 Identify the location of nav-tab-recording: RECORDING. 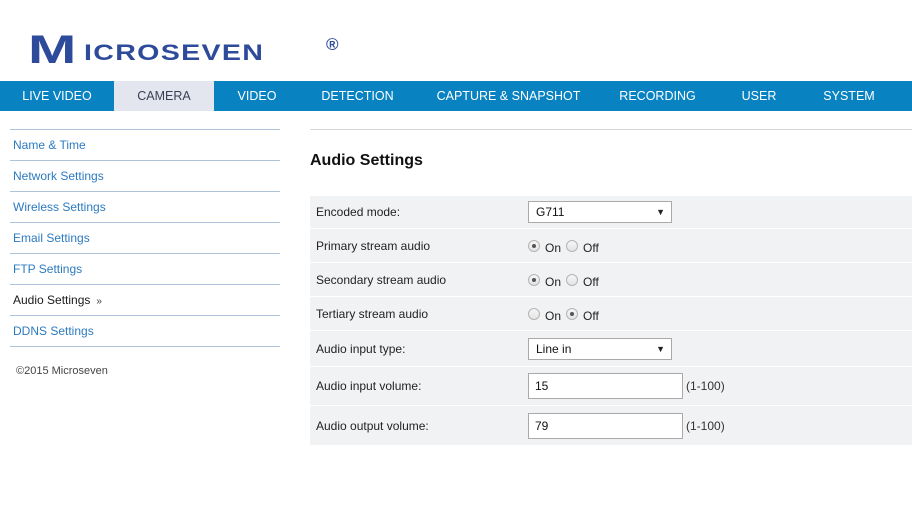
(657, 96).